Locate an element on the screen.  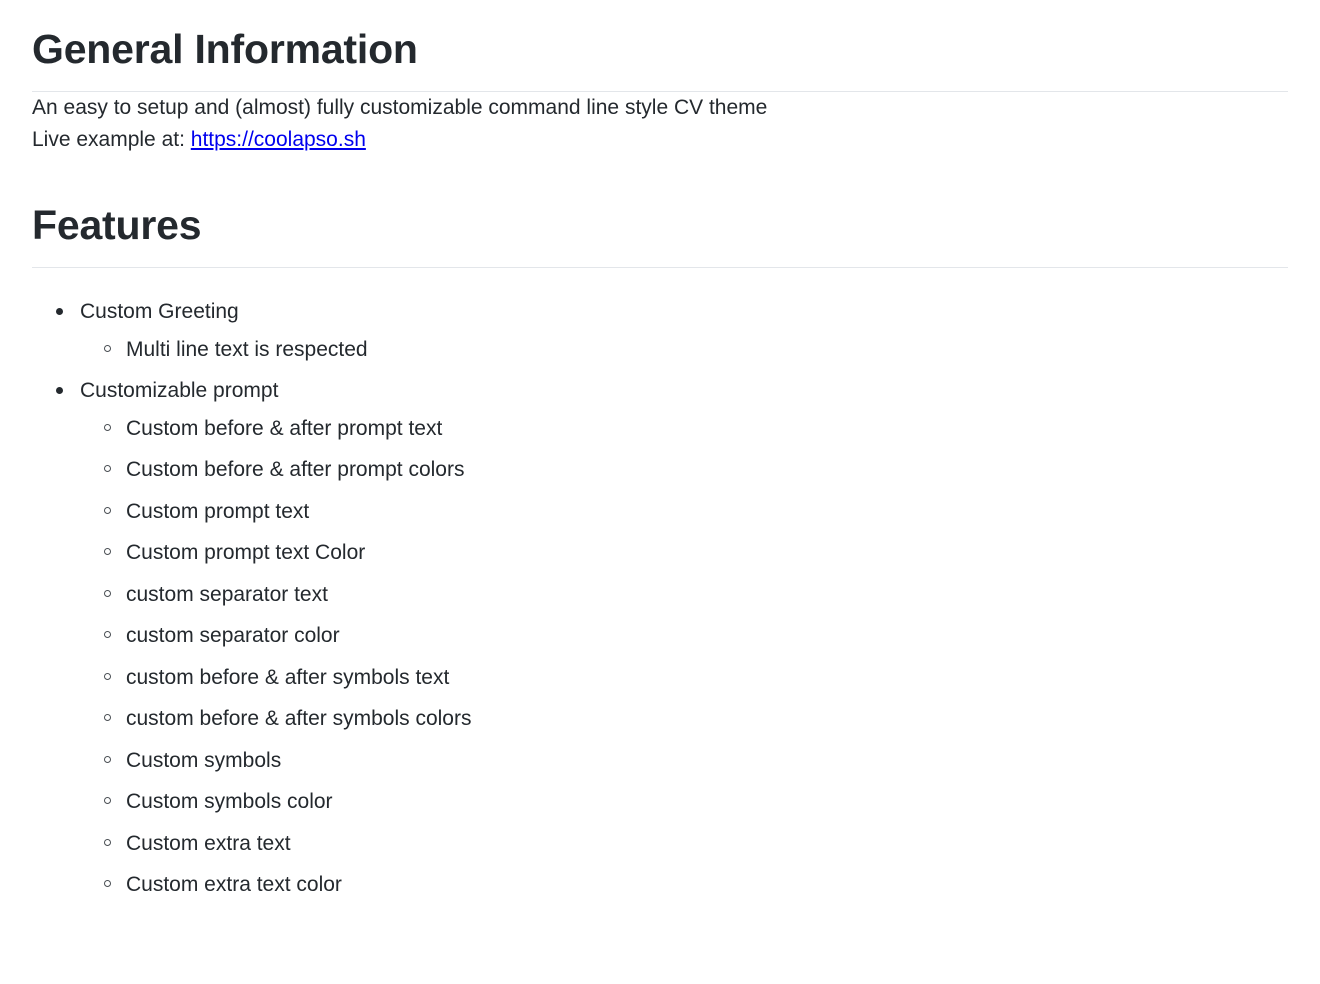
sub-feature-list: Multi line text is respected is located at coordinates (684, 350).